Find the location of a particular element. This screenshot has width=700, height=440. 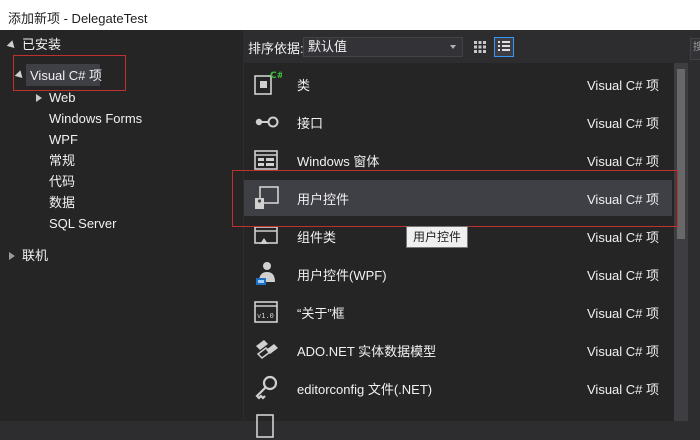

item-name: editorconfig 文件(.NET) is located at coordinates (365, 389).